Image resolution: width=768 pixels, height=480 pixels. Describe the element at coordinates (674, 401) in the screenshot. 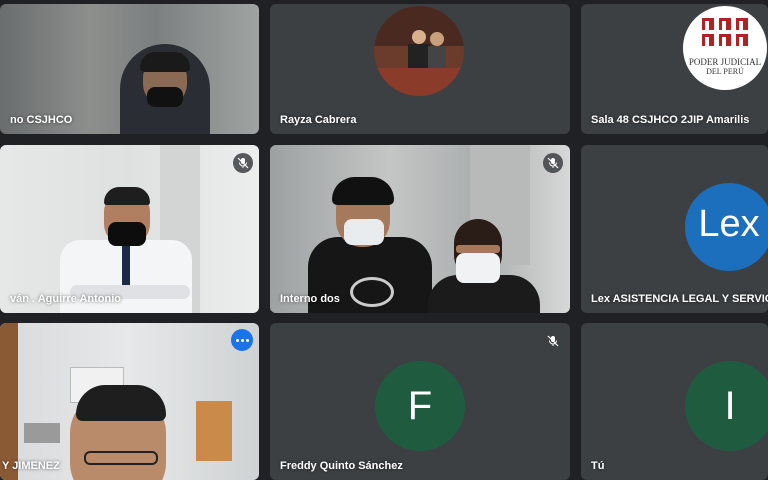

I see `participant-tile-self: I Tú` at that location.